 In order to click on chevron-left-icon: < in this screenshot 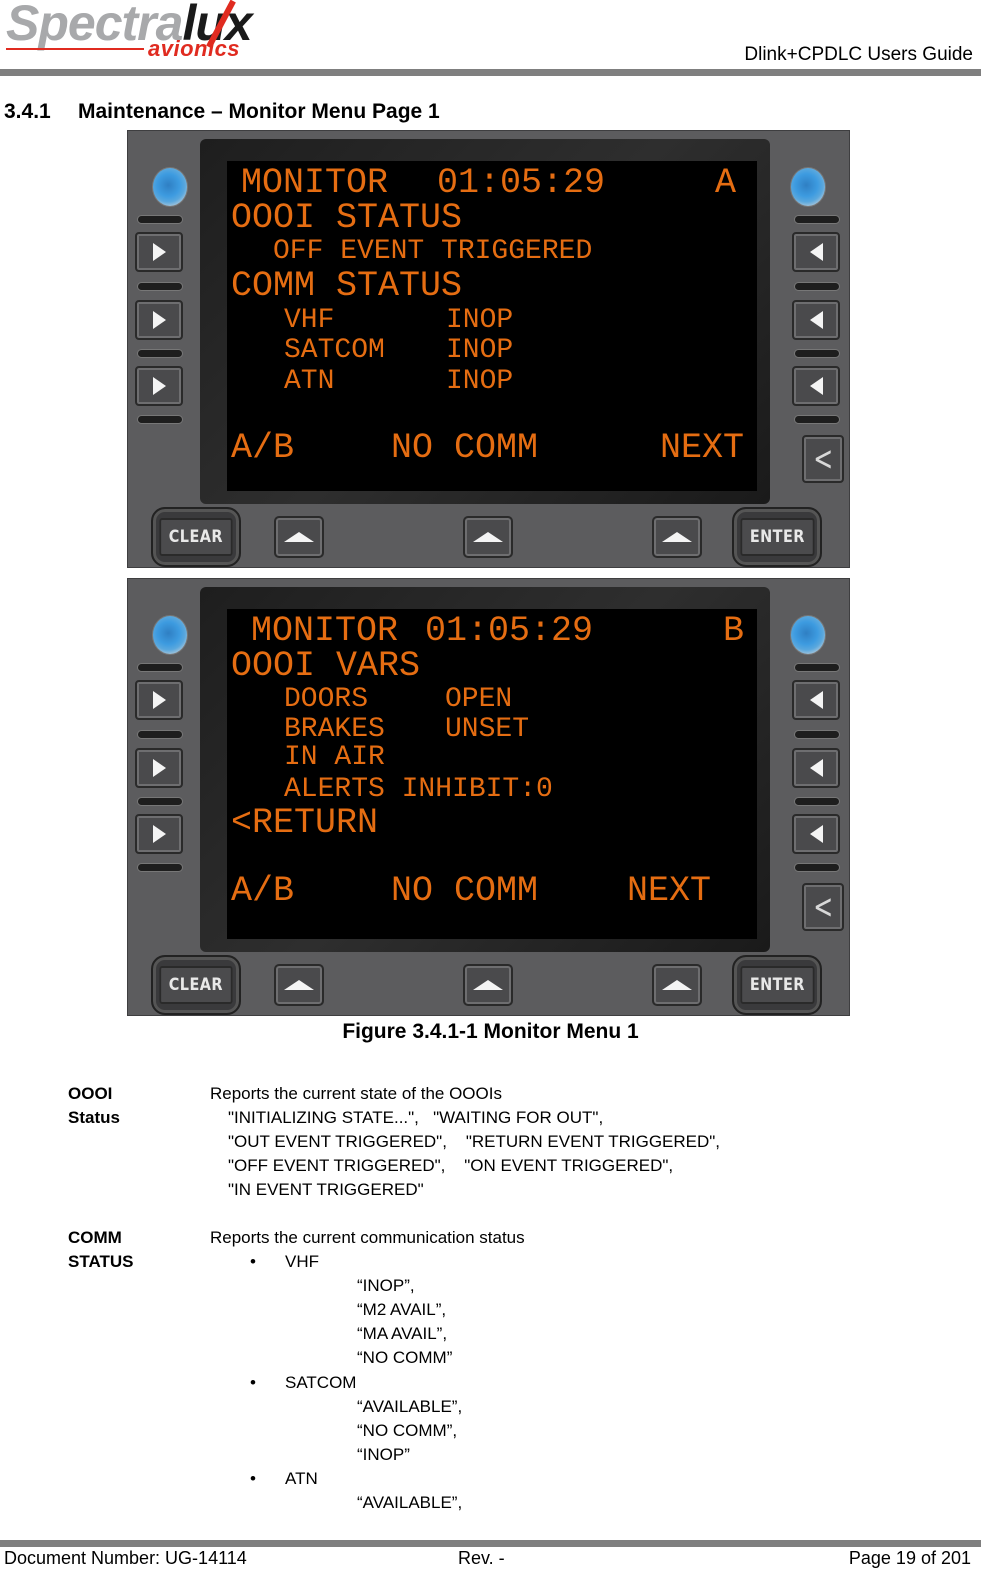, I will do `click(823, 907)`.